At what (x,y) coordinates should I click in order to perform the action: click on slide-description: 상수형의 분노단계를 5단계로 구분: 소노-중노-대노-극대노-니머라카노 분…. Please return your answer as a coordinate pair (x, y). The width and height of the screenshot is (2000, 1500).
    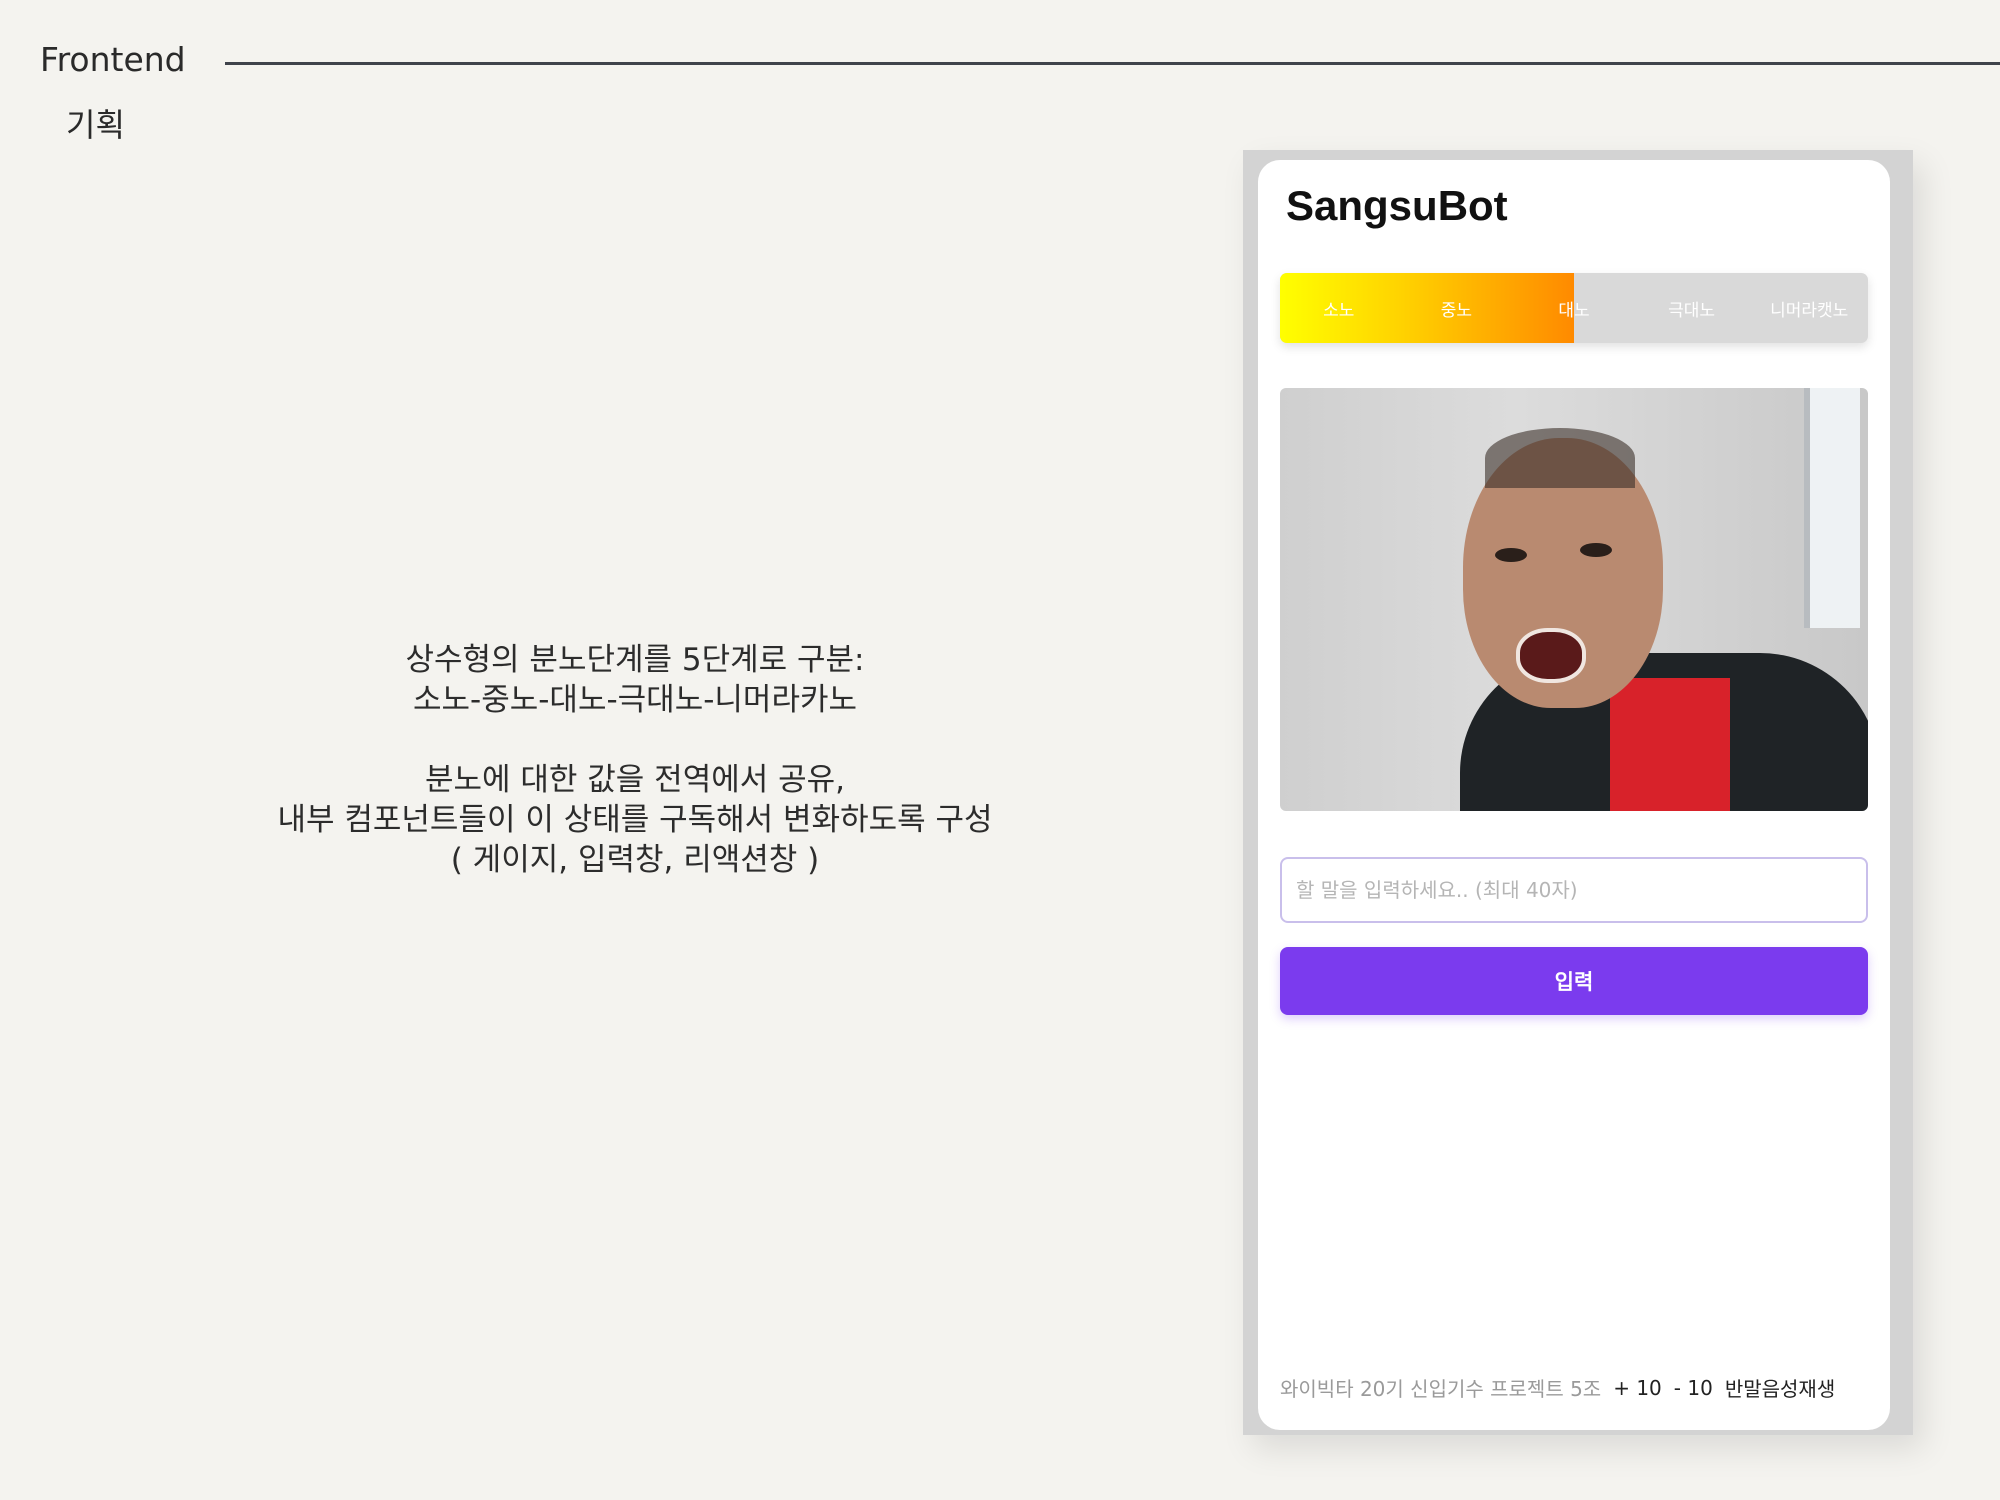
    Looking at the image, I should click on (635, 760).